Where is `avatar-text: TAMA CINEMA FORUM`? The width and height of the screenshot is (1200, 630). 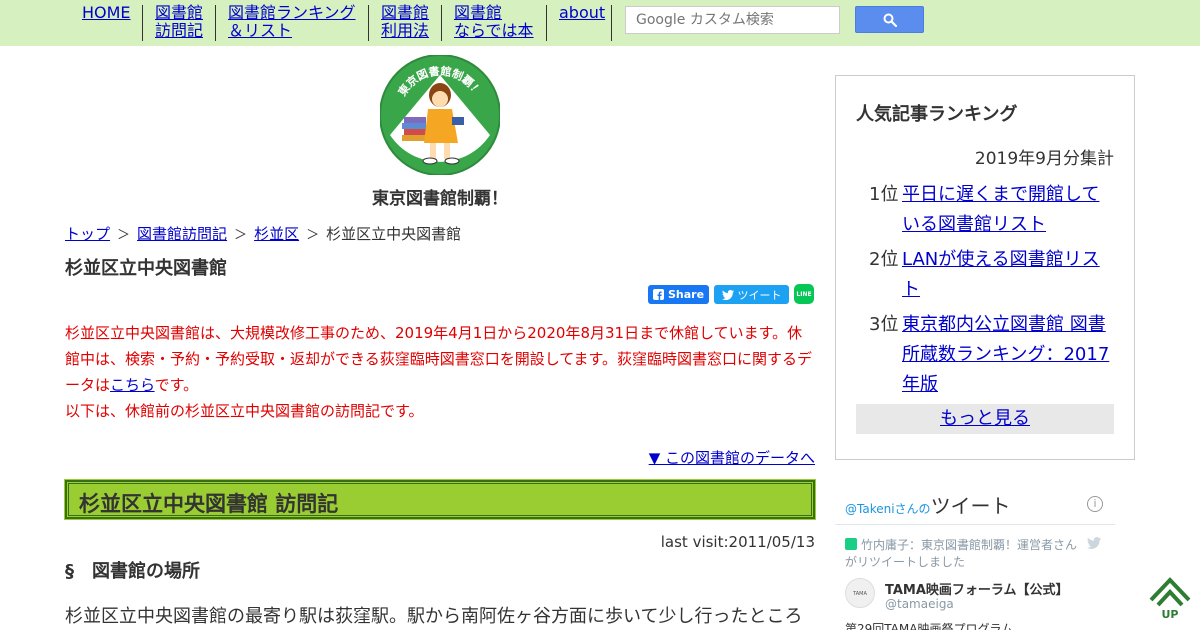
avatar-text: TAMA CINEMA FORUM is located at coordinates (860, 594).